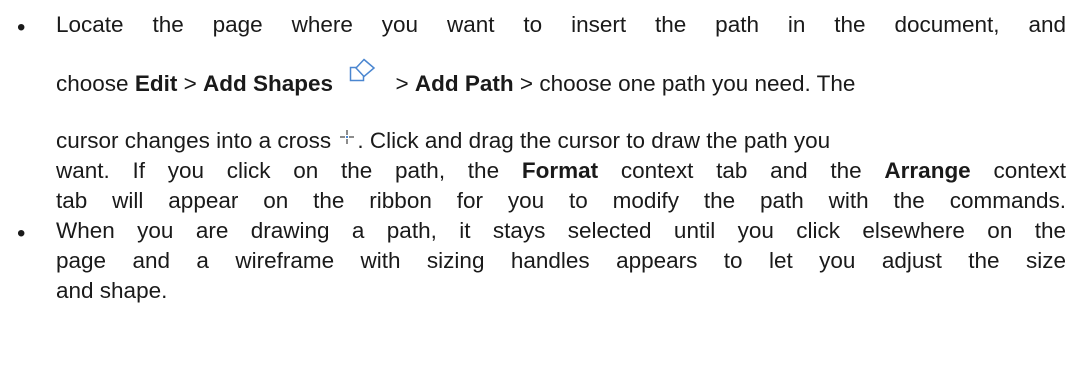 The image size is (1075, 369). Describe the element at coordinates (95, 83) in the screenshot. I see `text: choose` at that location.